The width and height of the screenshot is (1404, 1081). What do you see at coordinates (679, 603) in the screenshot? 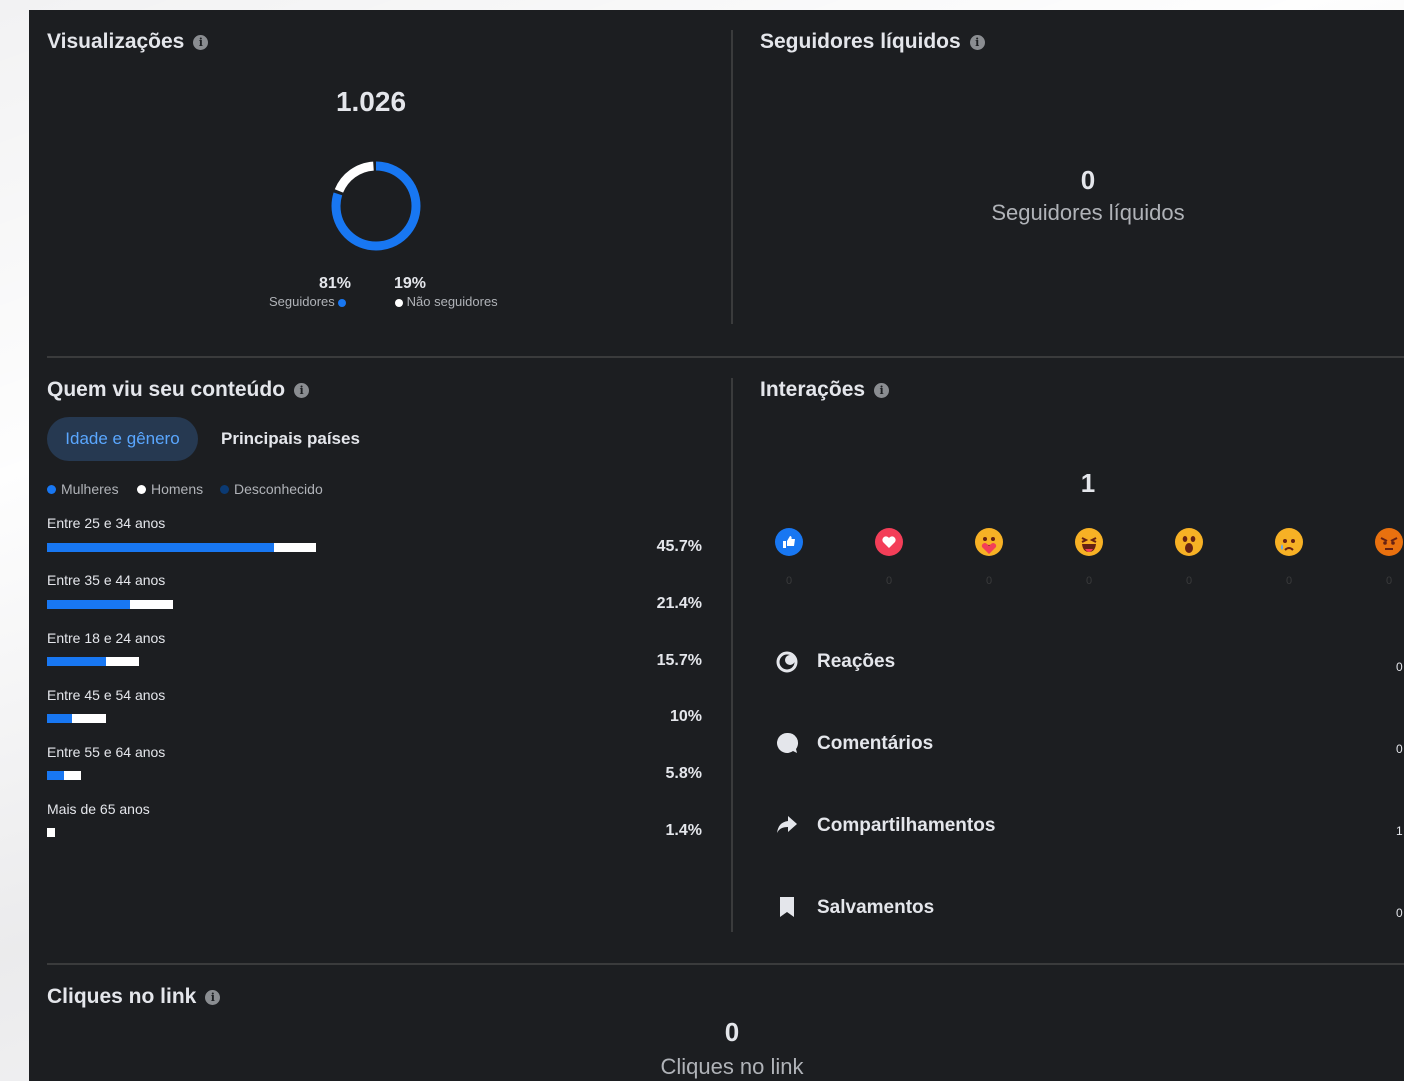
I see `age-percentage: 21.4%` at bounding box center [679, 603].